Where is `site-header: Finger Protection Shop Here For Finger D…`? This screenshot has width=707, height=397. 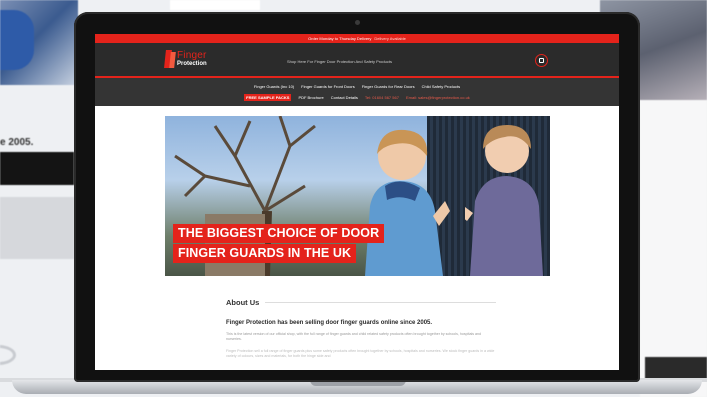 site-header: Finger Protection Shop Here For Finger D… is located at coordinates (357, 59).